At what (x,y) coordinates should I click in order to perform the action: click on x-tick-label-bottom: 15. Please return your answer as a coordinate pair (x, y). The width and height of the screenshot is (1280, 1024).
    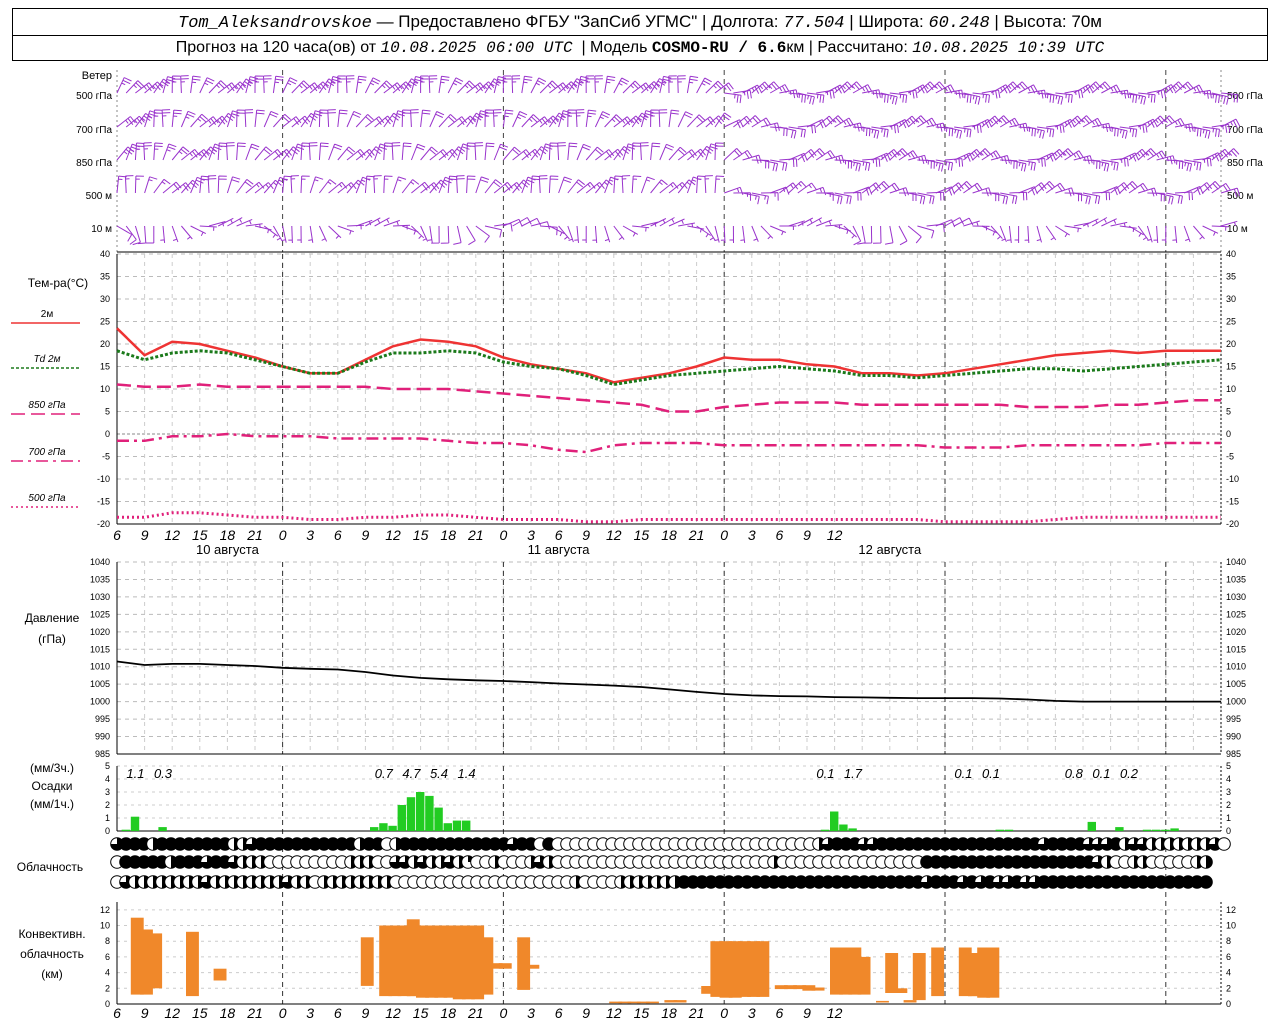
    Looking at the image, I should click on (200, 1013).